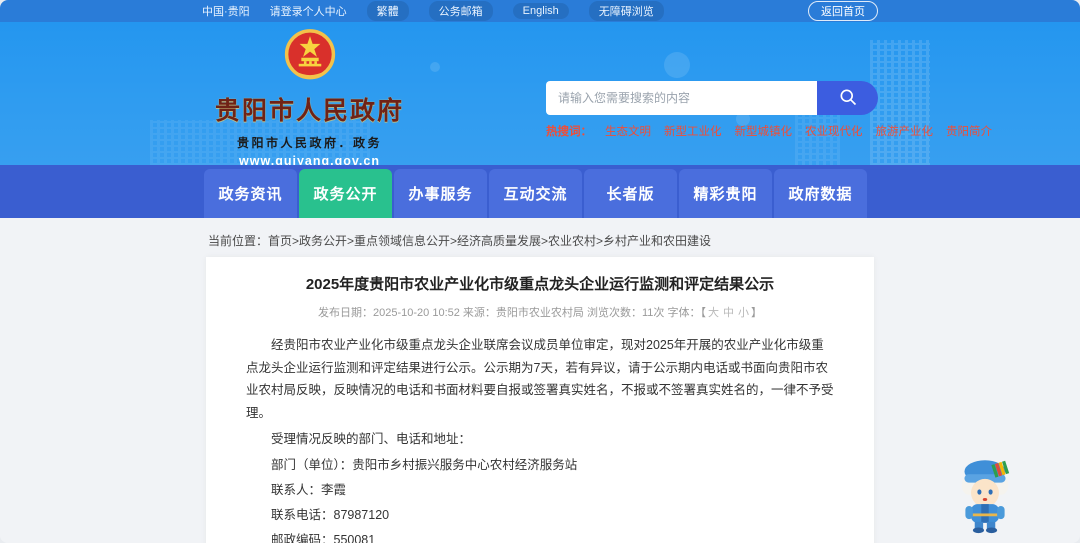 The image size is (1080, 543). What do you see at coordinates (308, 11) in the screenshot?
I see `topbar-link-login-personal-center: 请登录个人中心` at bounding box center [308, 11].